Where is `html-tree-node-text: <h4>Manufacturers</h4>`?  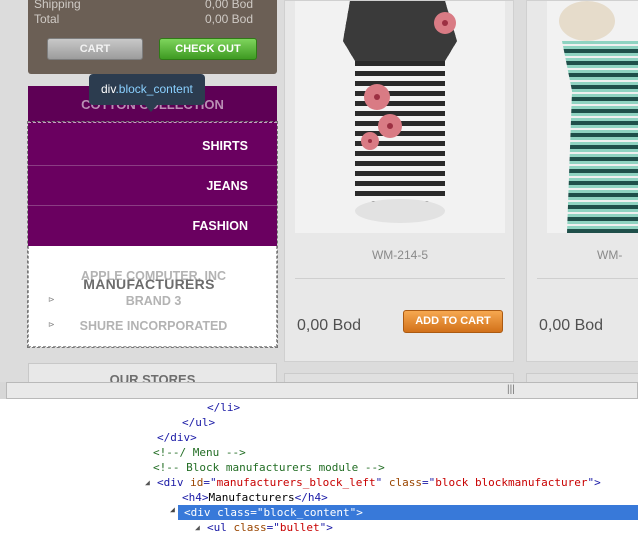 html-tree-node-text: <h4>Manufacturers</h4> is located at coordinates (255, 497).